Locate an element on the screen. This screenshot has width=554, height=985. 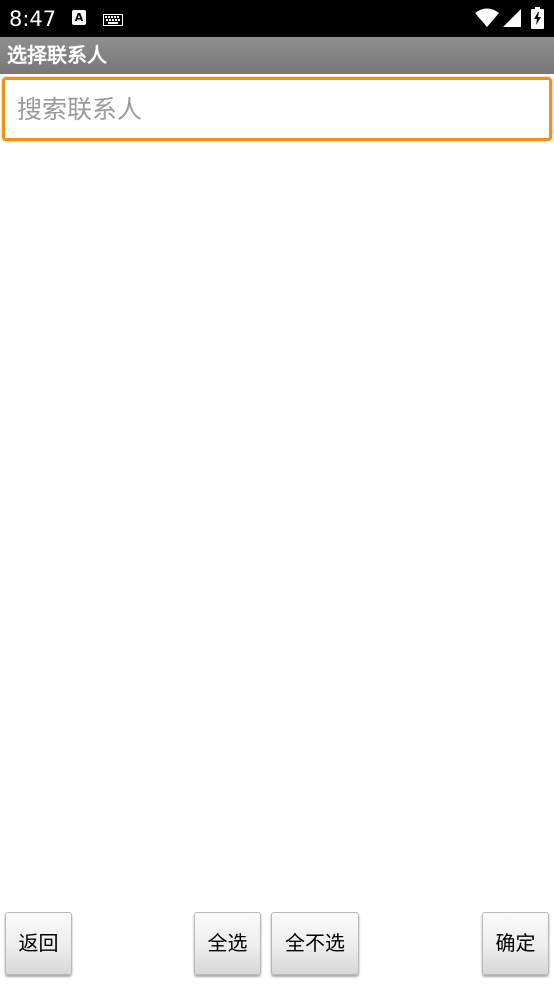
confirm-button: 确定 is located at coordinates (515, 943).